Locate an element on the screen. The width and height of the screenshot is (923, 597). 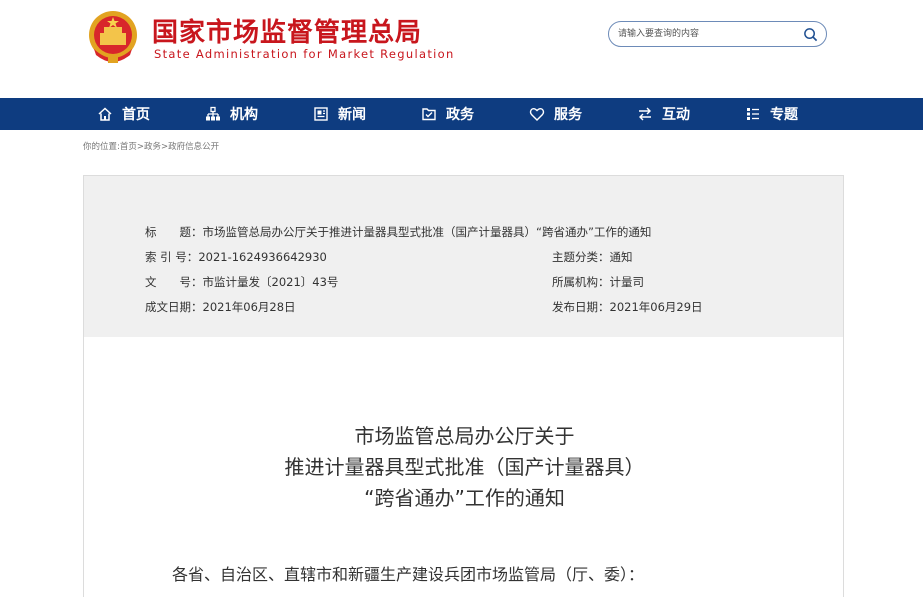
breadcrumb-link-home: 首页 is located at coordinates (128, 147).